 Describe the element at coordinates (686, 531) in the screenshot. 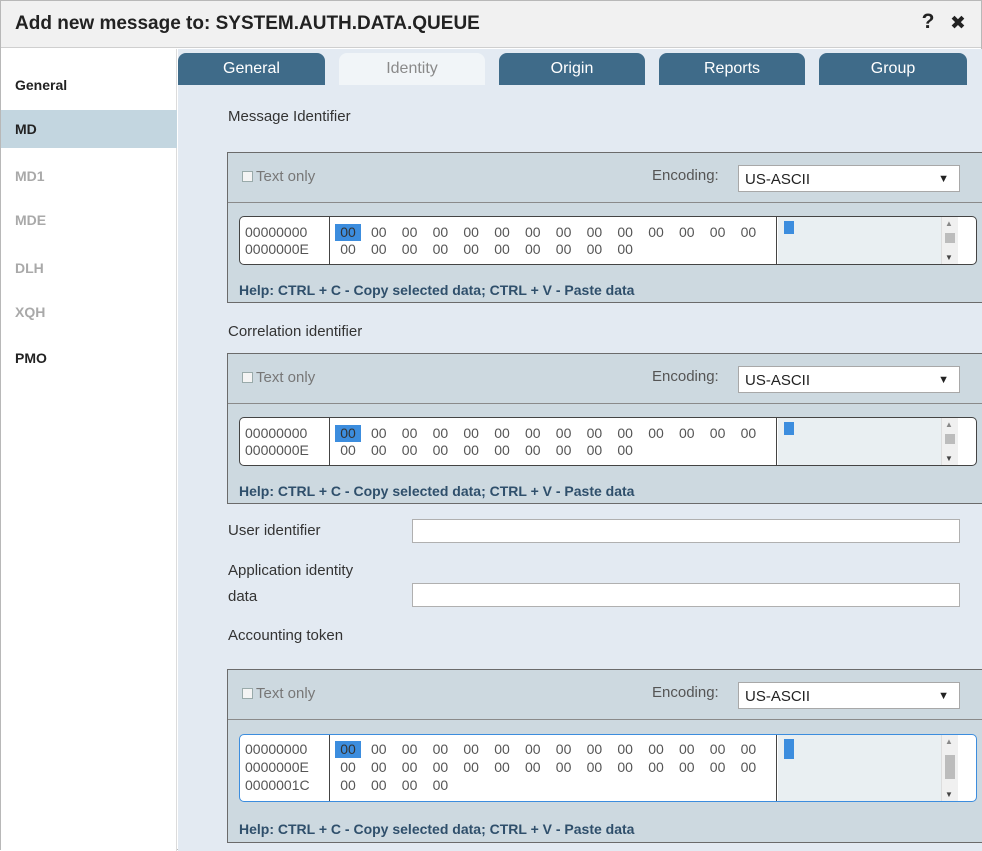

I see `user-identifier-input` at that location.